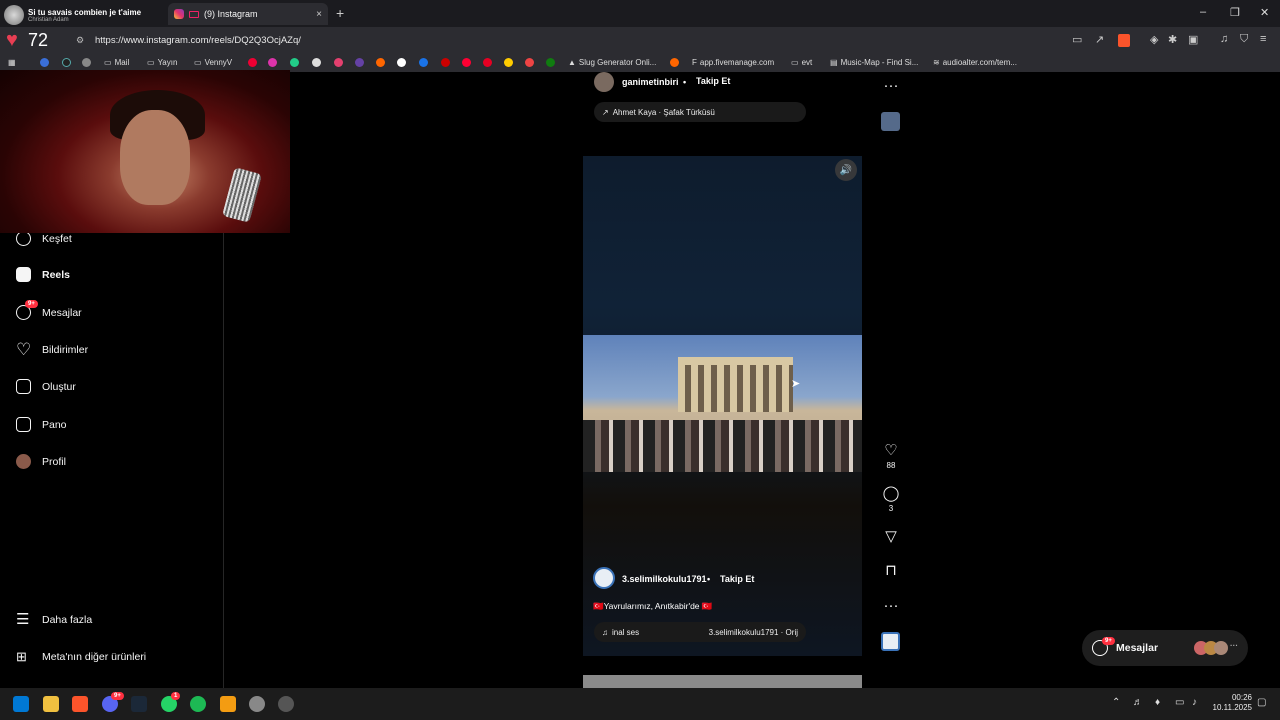 The image size is (1280, 720). Describe the element at coordinates (487, 62) in the screenshot. I see `pinterest-bookmark-icon` at that location.